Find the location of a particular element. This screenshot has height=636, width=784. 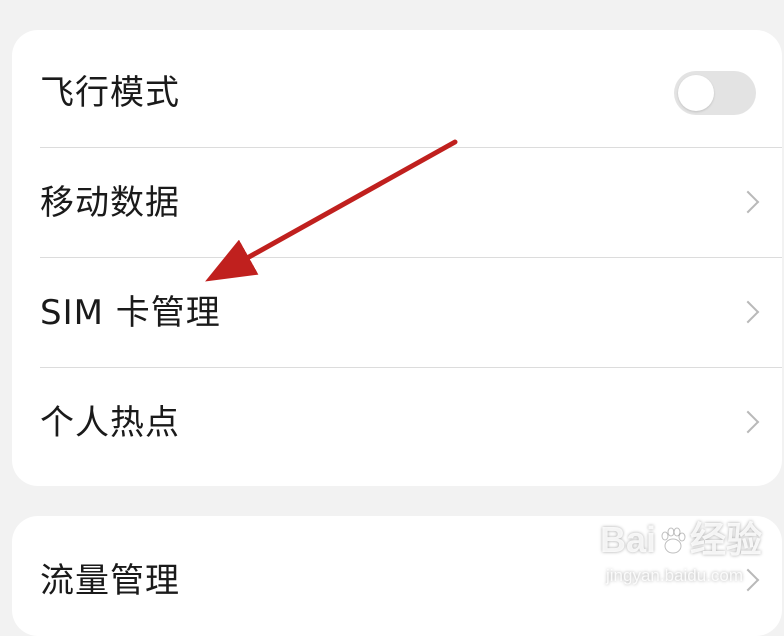

watermark-brand-right: 经验 is located at coordinates (726, 539).